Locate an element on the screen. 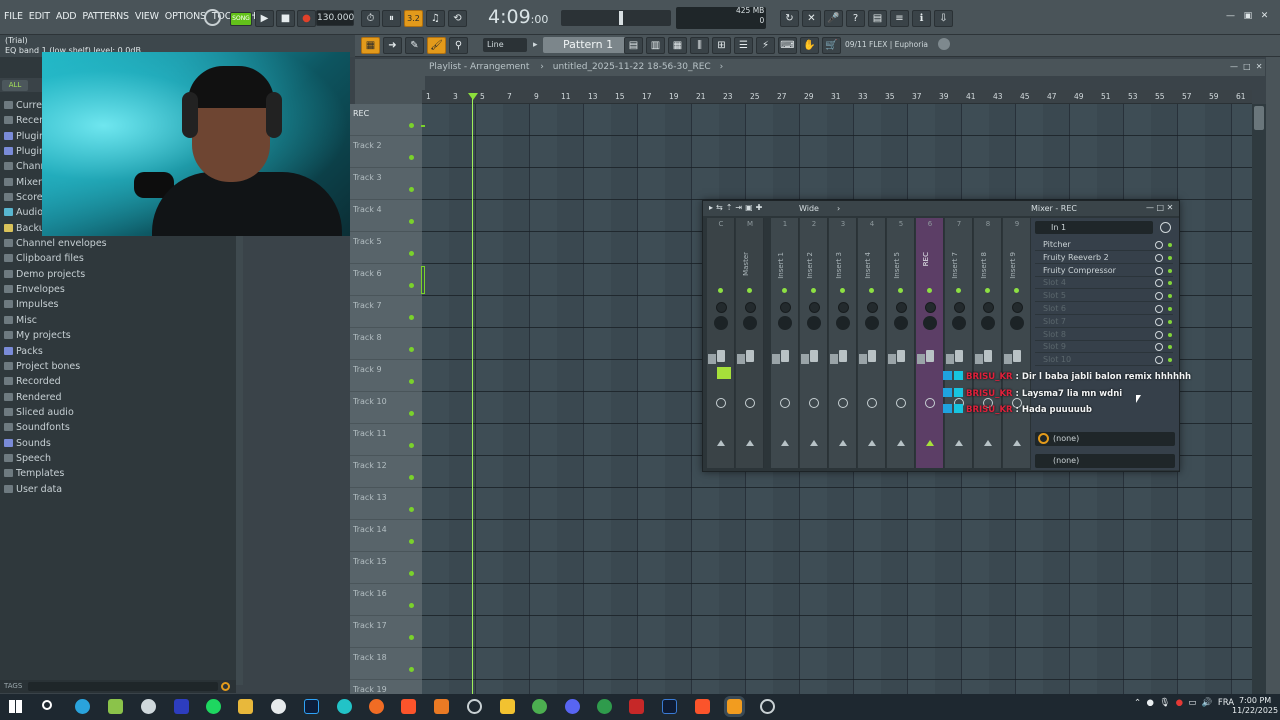 The width and height of the screenshot is (1280, 720). minimize-icon: — is located at coordinates (1230, 16).